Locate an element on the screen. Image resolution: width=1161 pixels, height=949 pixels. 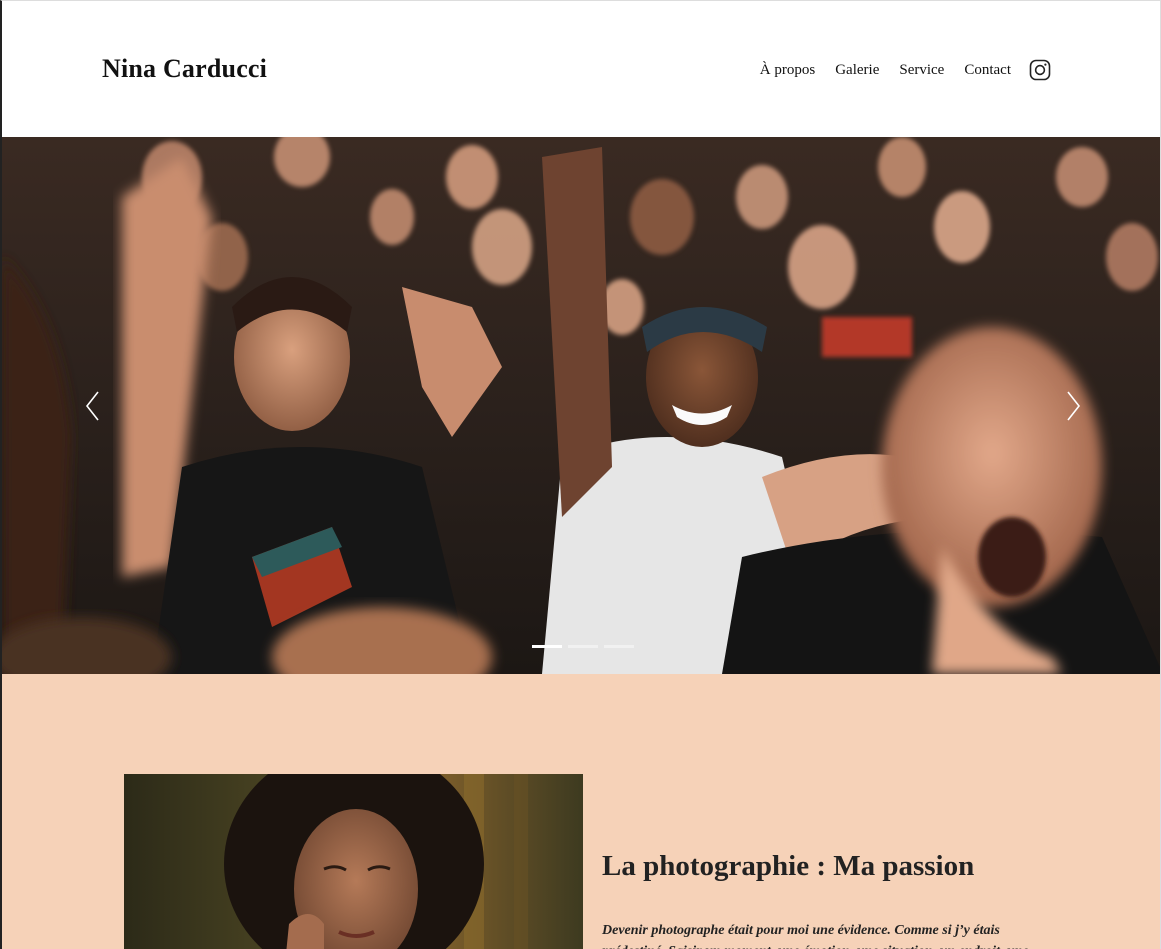
carousel-prev-button is located at coordinates (93, 406).